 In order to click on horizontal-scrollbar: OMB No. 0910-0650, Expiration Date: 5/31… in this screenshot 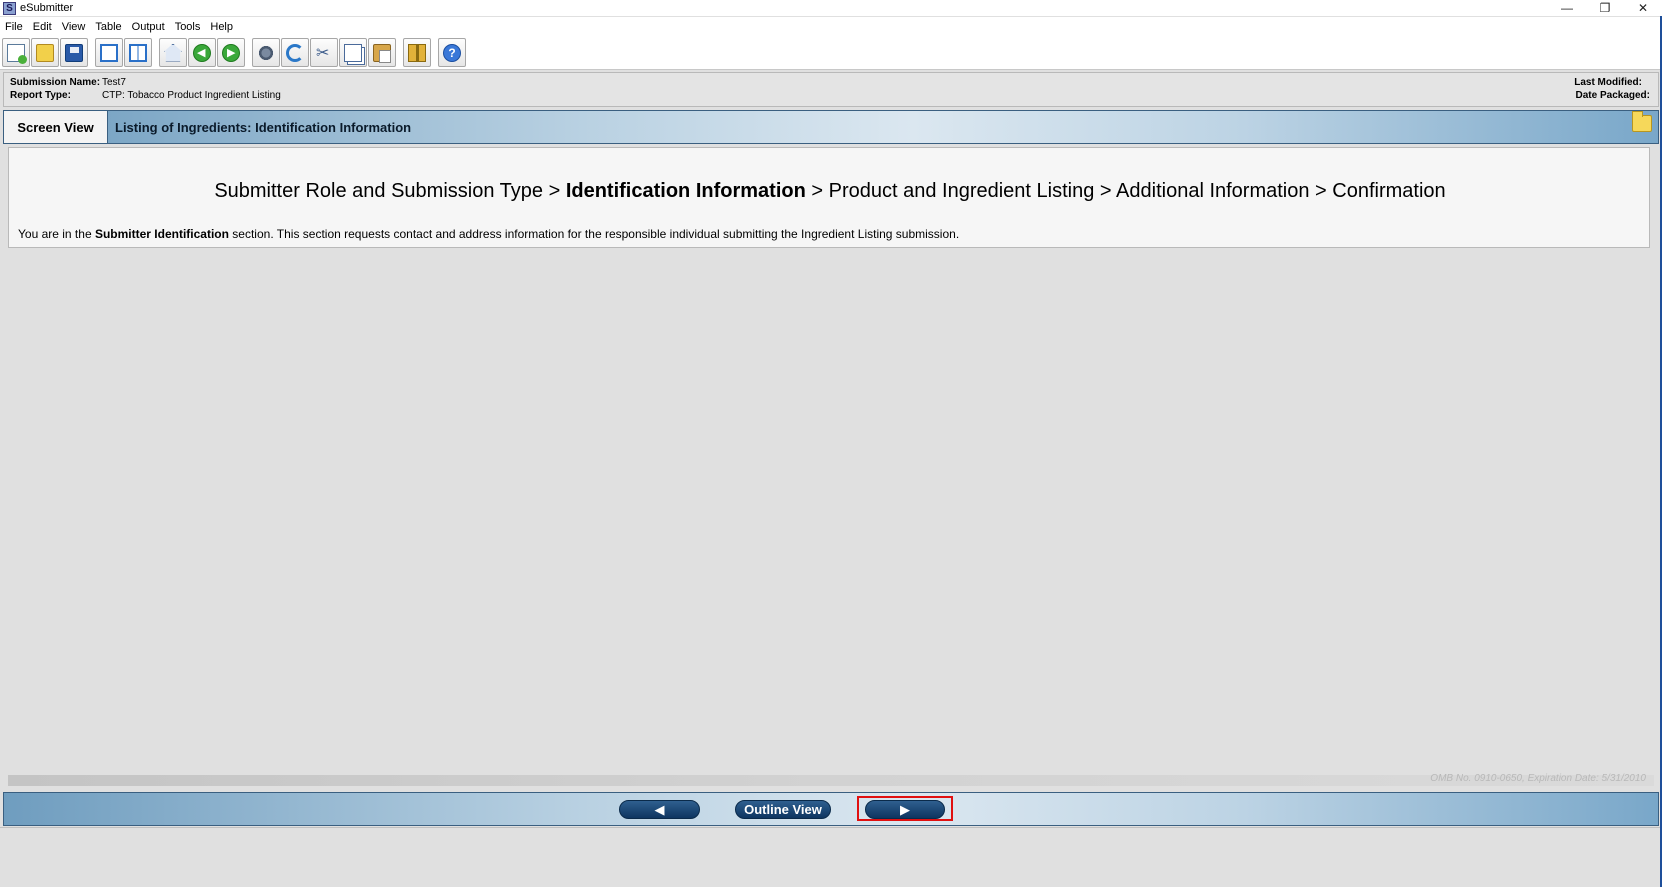, I will do `click(831, 779)`.